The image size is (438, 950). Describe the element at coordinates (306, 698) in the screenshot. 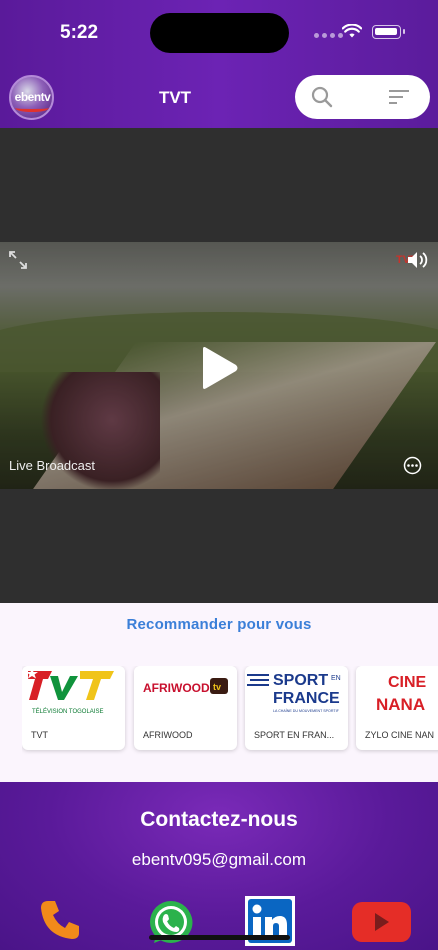

I see `svg-text: FRANCE` at that location.